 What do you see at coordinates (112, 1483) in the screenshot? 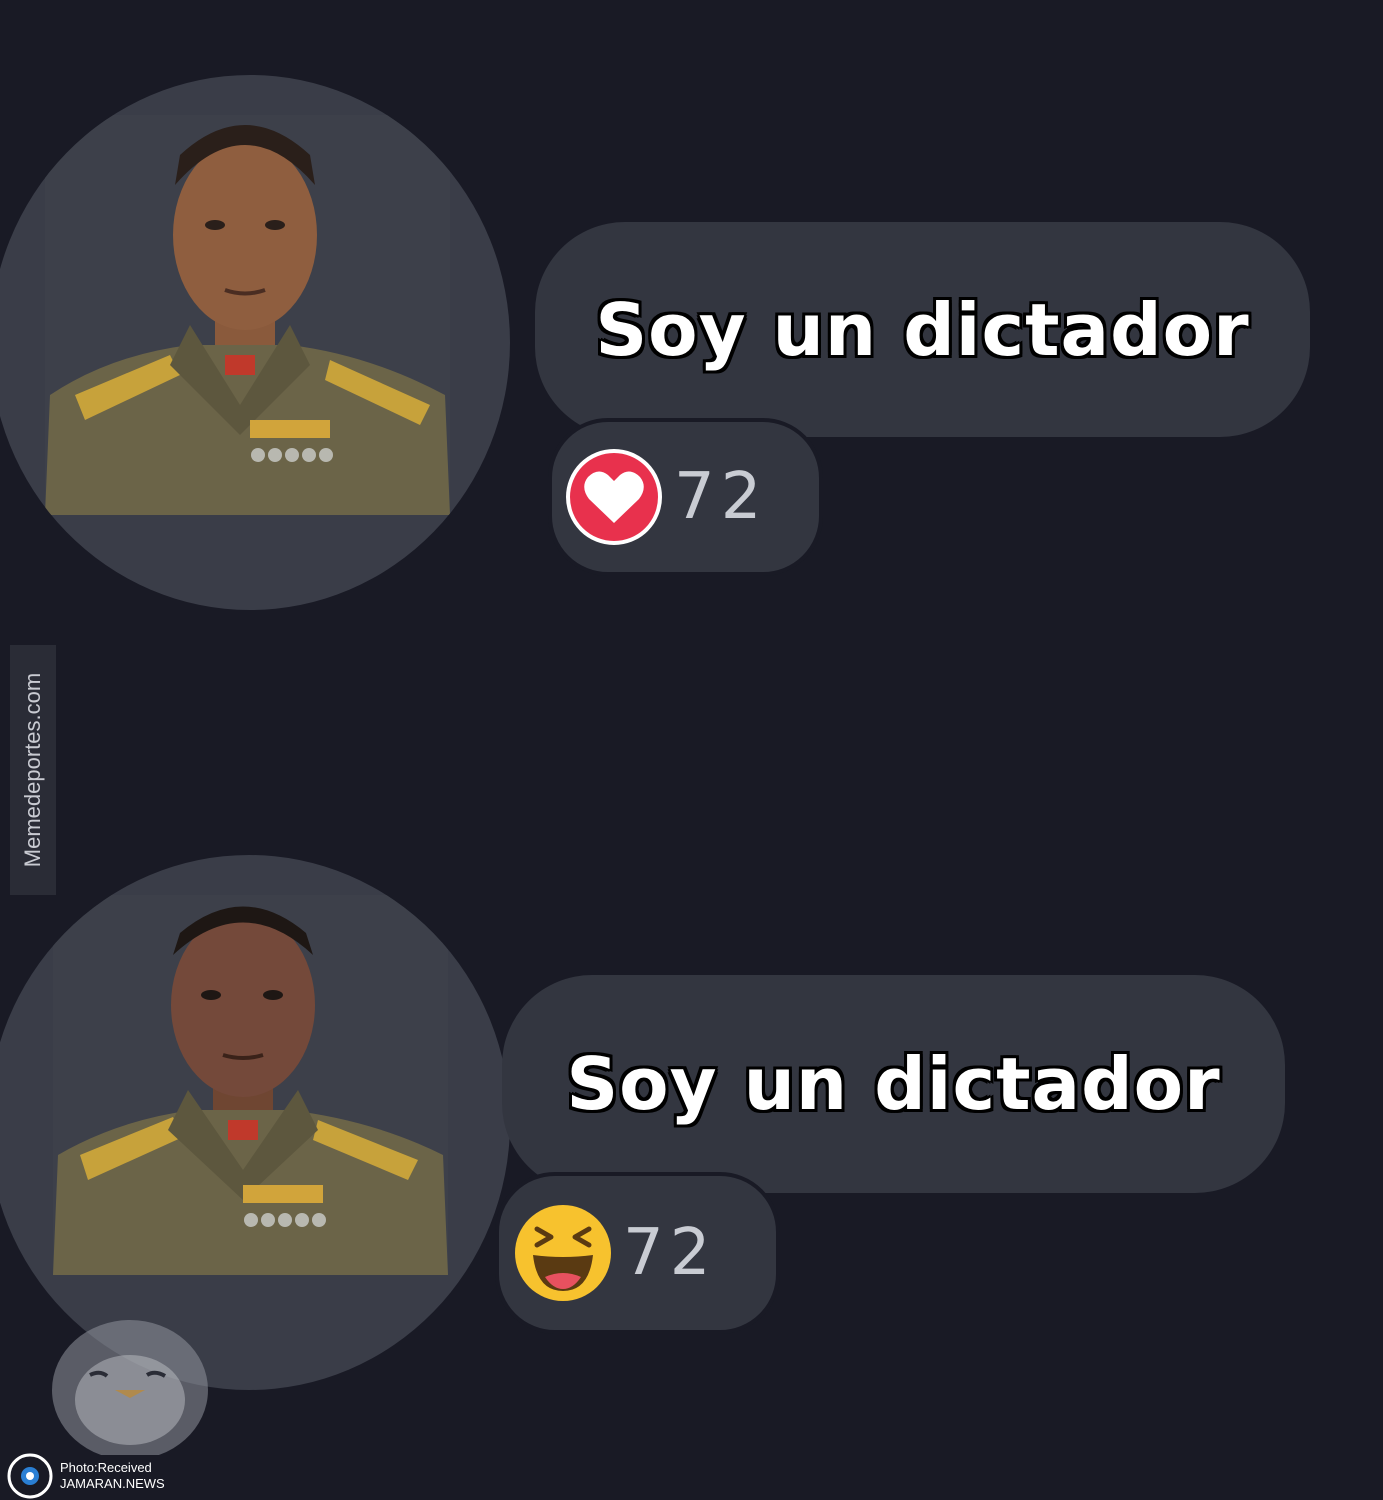
I see `credit-line-2: JAMARAN.NEWS` at bounding box center [112, 1483].